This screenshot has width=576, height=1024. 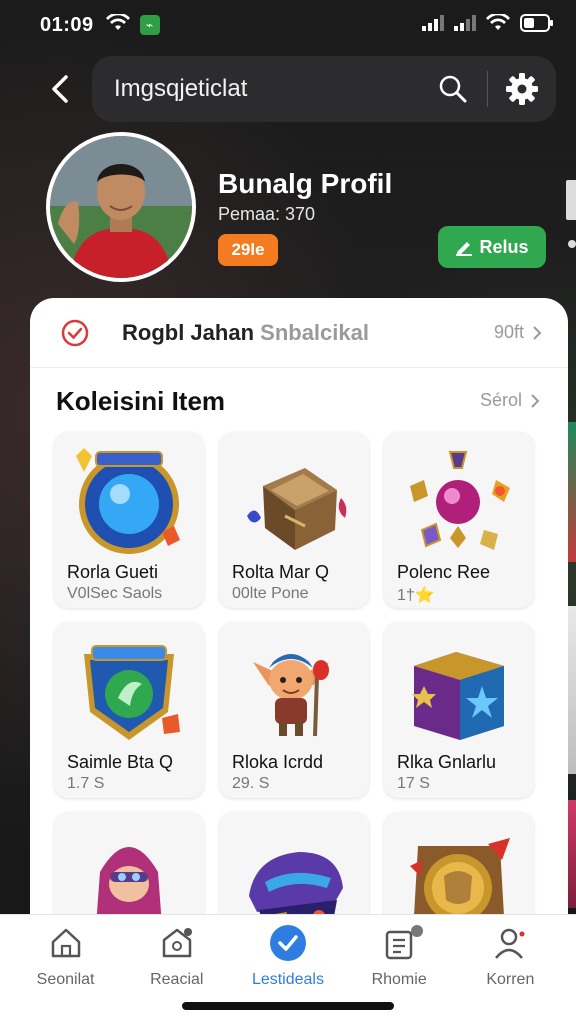 I want to click on nav-item-home: Seonilat, so click(x=66, y=973).